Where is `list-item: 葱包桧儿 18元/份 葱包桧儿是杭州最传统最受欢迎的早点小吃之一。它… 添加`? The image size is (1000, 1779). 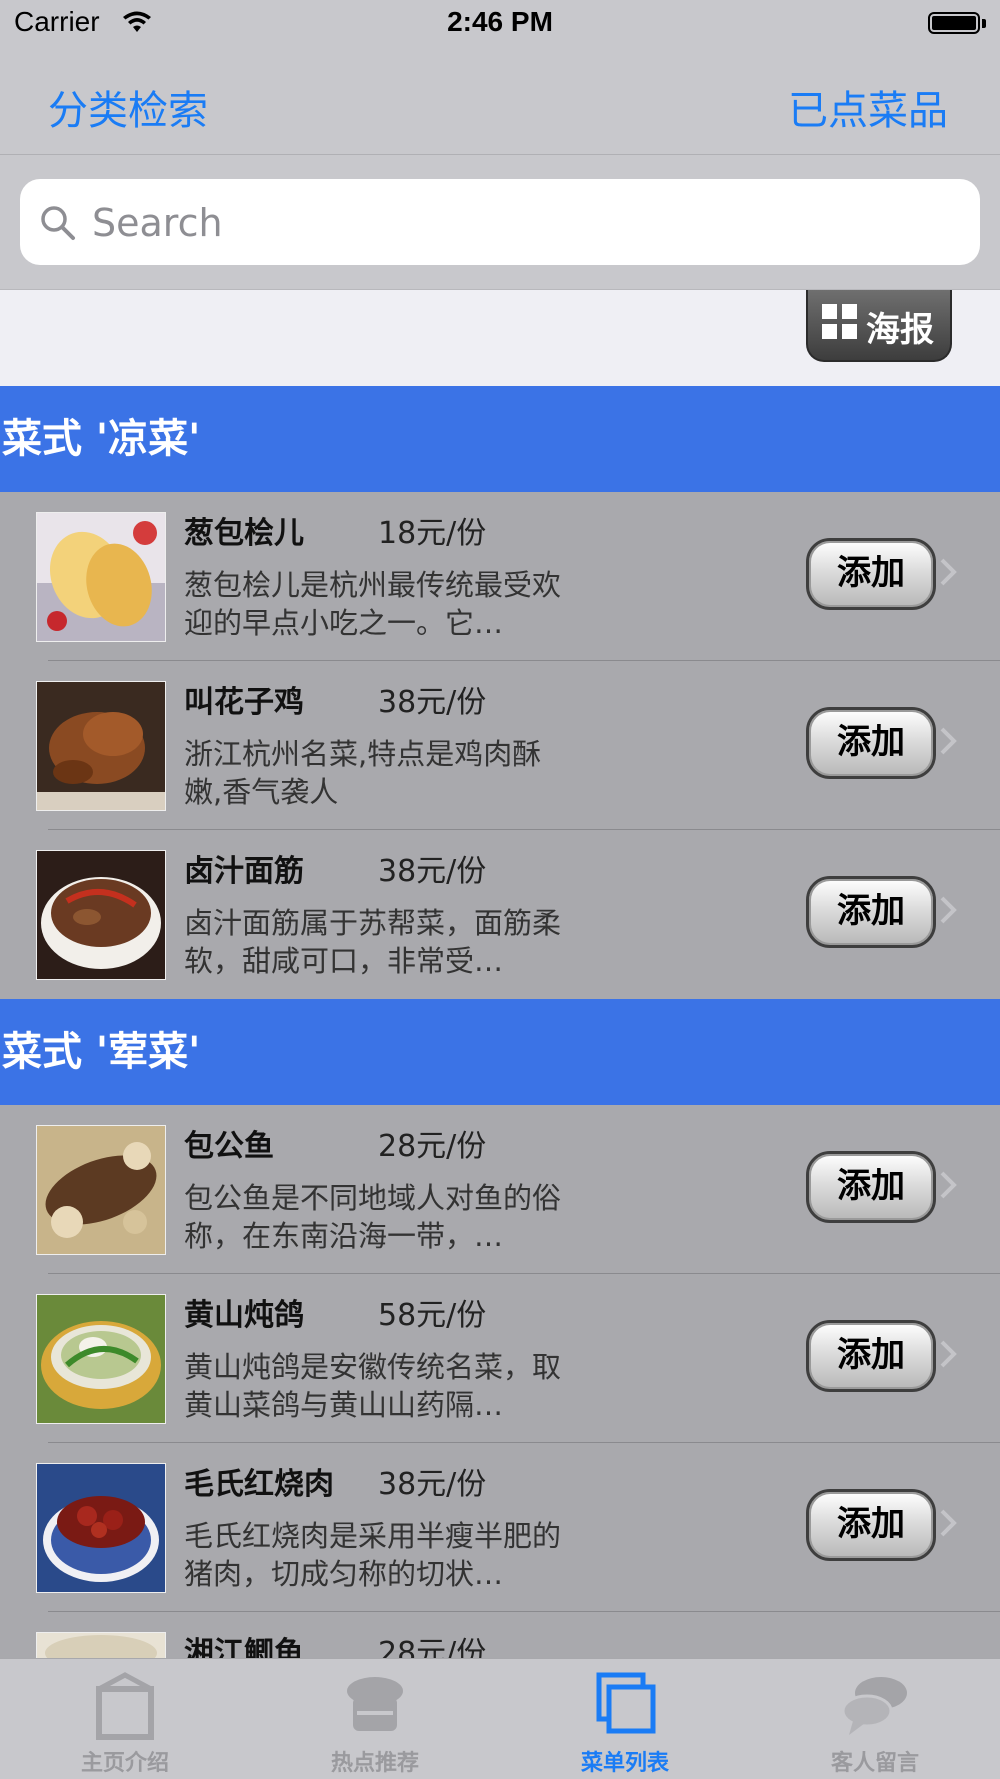
list-item: 葱包桧儿 18元/份 葱包桧儿是杭州最传统最受欢迎的早点小吃之一。它… 添加 is located at coordinates (500, 576).